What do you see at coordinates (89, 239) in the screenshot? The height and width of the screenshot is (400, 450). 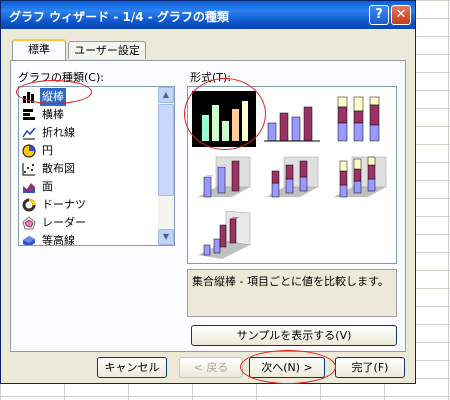 I see `list-item-surface: 等高線` at bounding box center [89, 239].